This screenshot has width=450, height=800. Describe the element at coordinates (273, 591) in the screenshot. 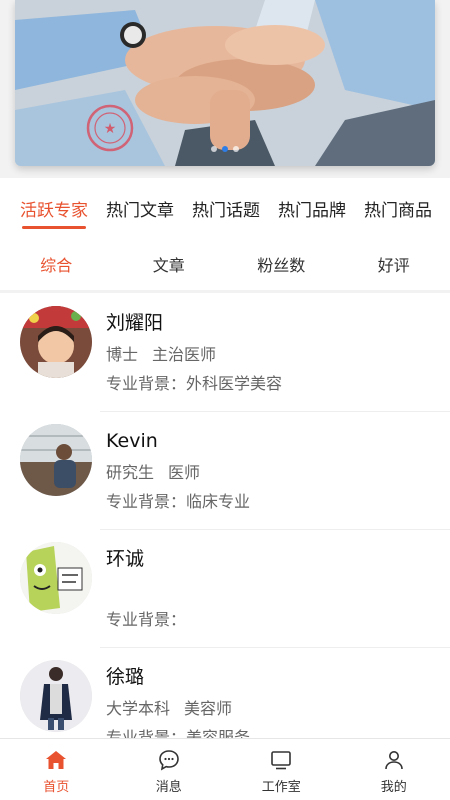

I see `expert-credentials` at that location.